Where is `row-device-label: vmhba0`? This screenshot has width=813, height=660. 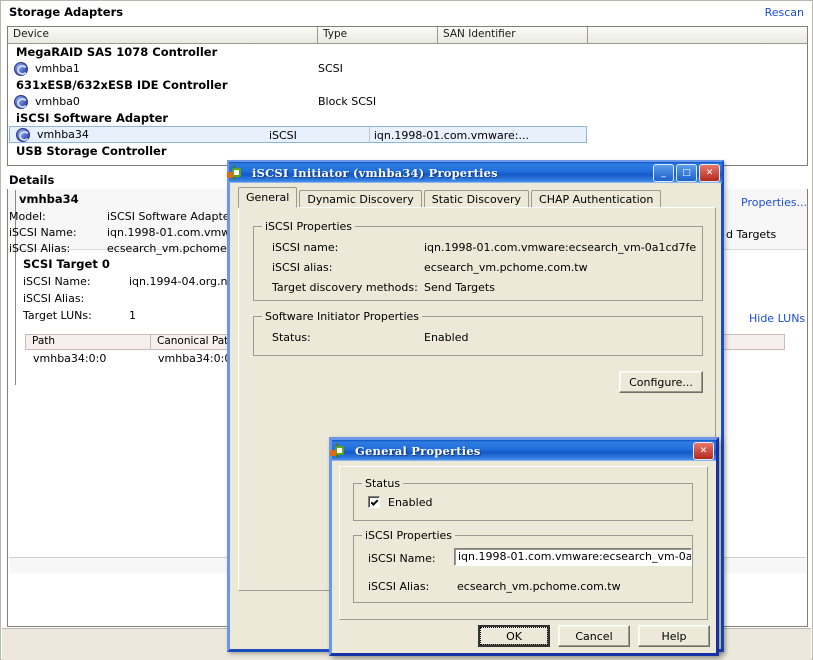 row-device-label: vmhba0 is located at coordinates (57, 101).